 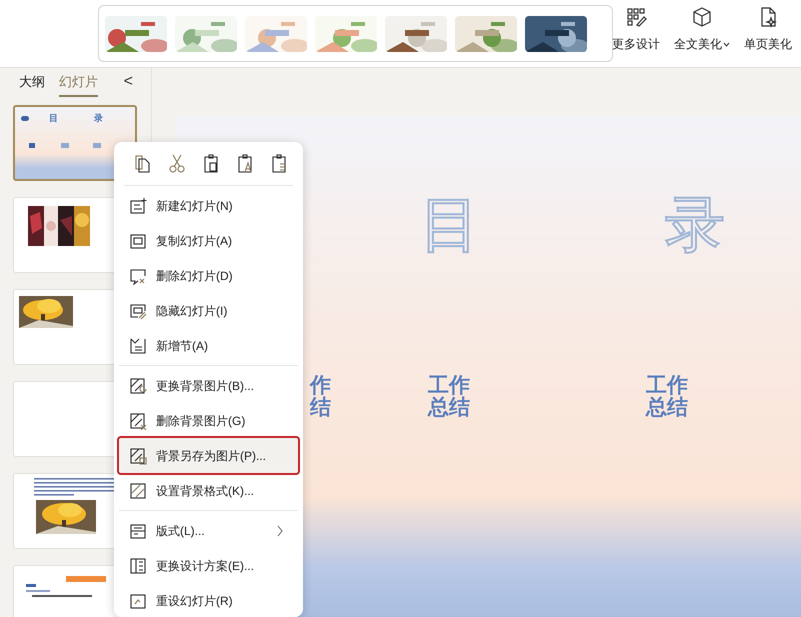 I want to click on thumbnail-mark, so click(x=25, y=118).